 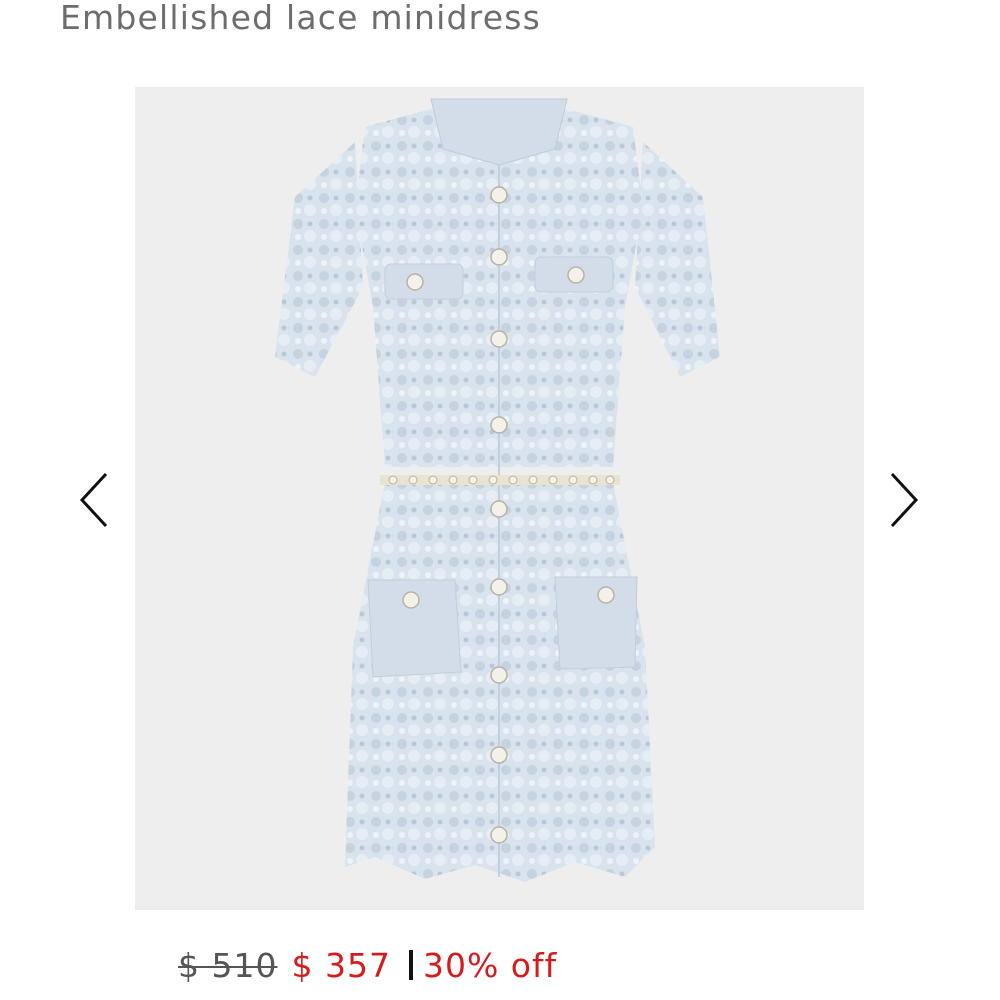 I want to click on chevron-left-icon, so click(x=93, y=500).